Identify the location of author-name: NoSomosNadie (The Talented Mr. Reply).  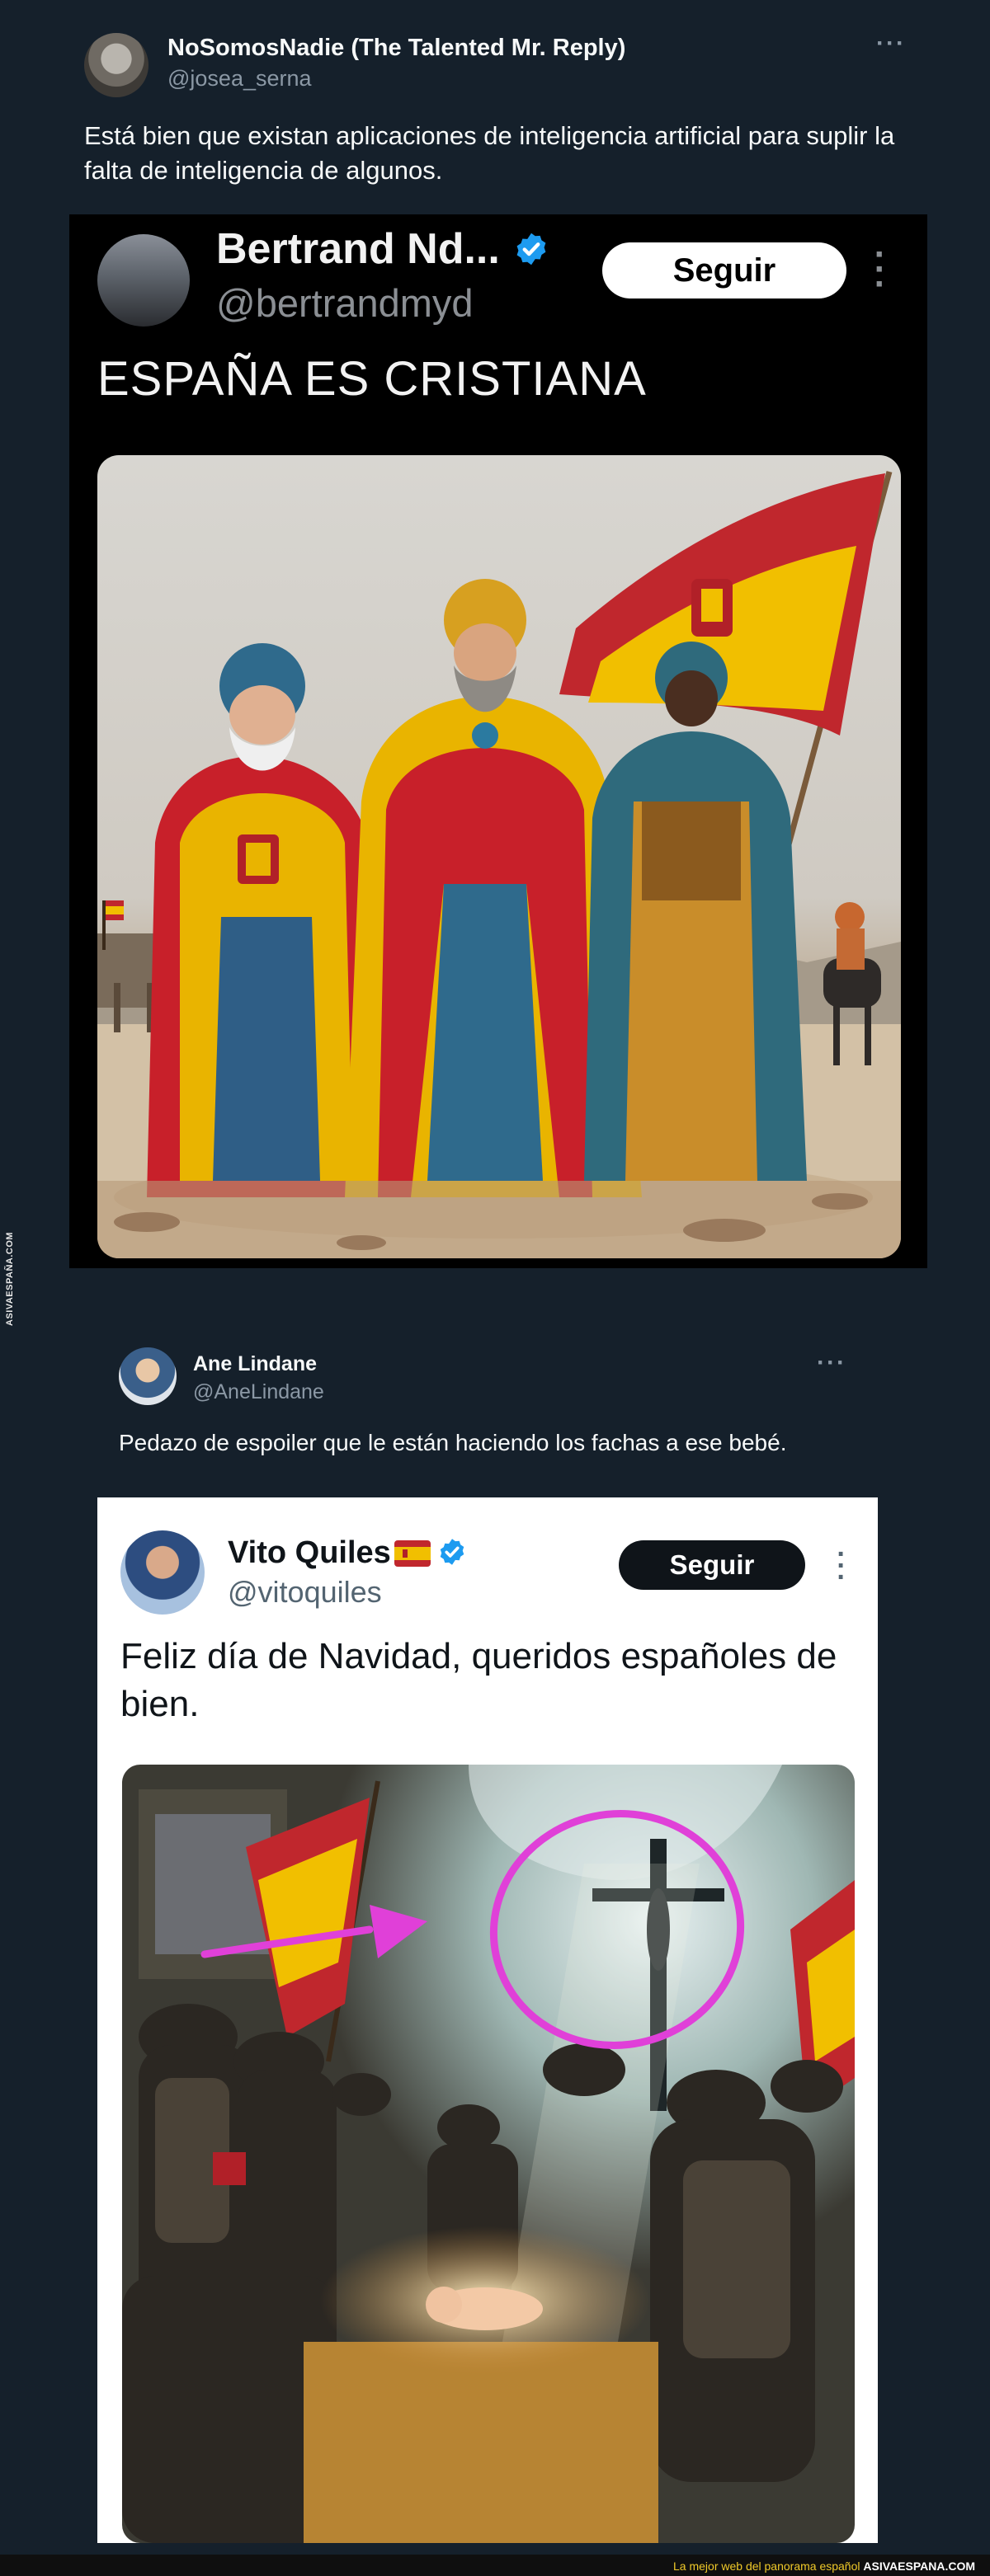
(396, 48).